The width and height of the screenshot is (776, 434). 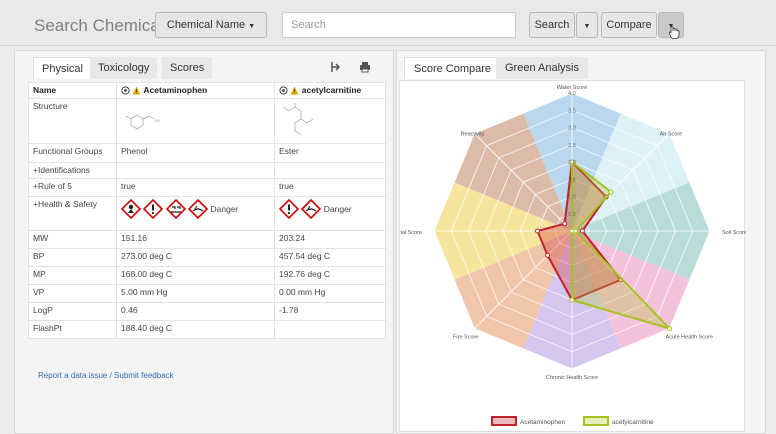 What do you see at coordinates (572, 378) in the screenshot?
I see `radar-axis-label: Chronic Health Score` at bounding box center [572, 378].